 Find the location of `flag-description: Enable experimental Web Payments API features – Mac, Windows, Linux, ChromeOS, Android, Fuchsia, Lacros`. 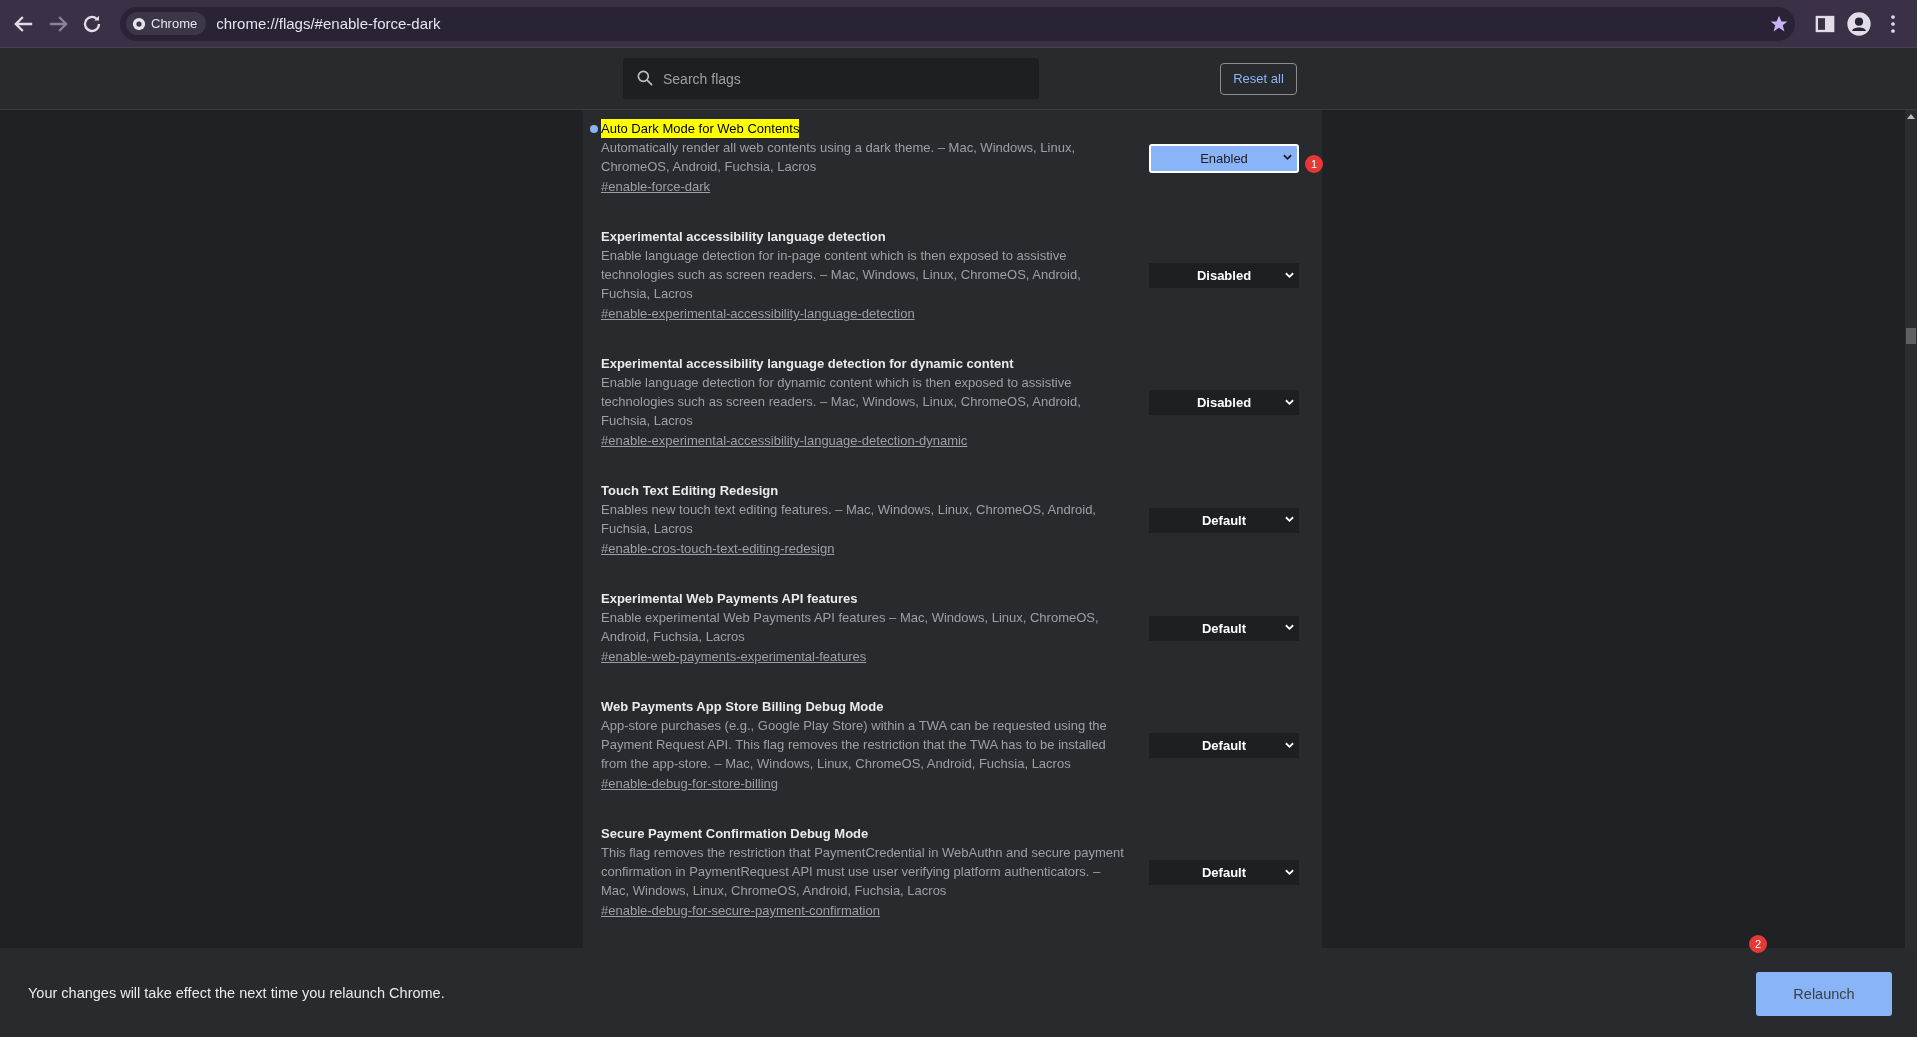

flag-description: Enable experimental Web Payments API features – Mac, Windows, Linux, ChromeOS, Android, Fuchsia, Lacros is located at coordinates (850, 627).